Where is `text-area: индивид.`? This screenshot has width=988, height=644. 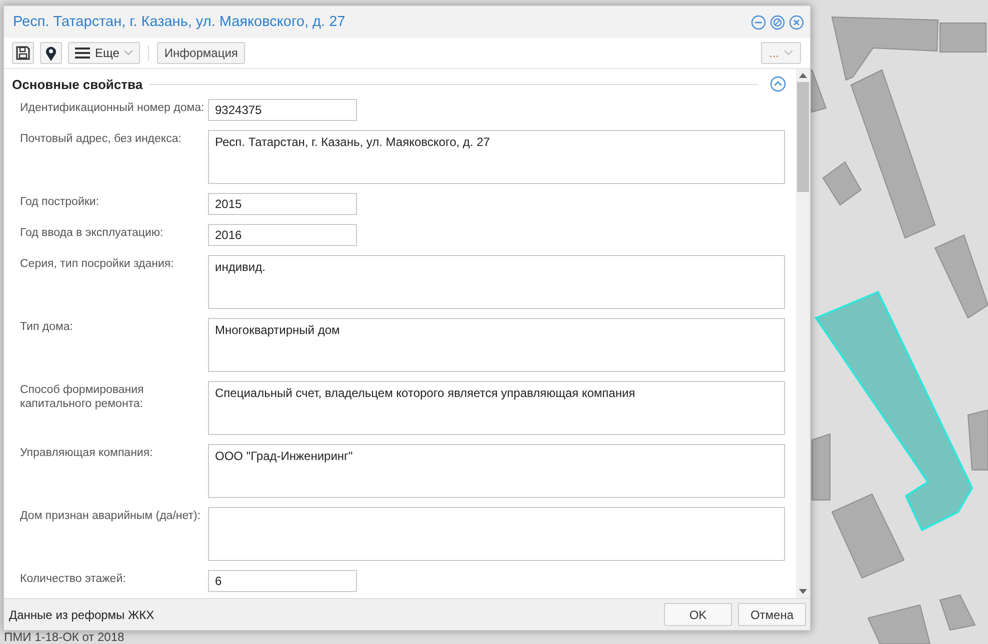
text-area: индивид. is located at coordinates (496, 282).